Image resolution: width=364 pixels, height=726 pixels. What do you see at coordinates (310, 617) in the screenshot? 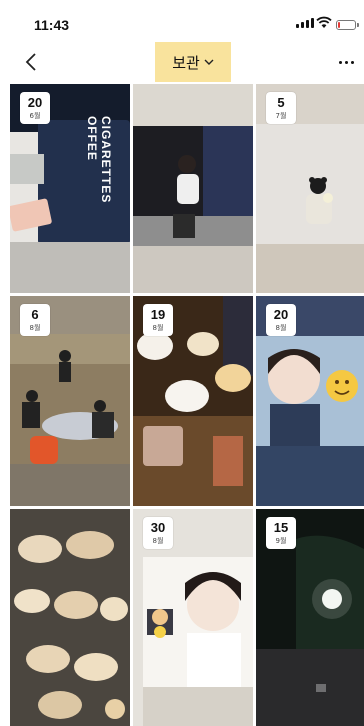
I see `story-tile: 15 9월` at bounding box center [310, 617].